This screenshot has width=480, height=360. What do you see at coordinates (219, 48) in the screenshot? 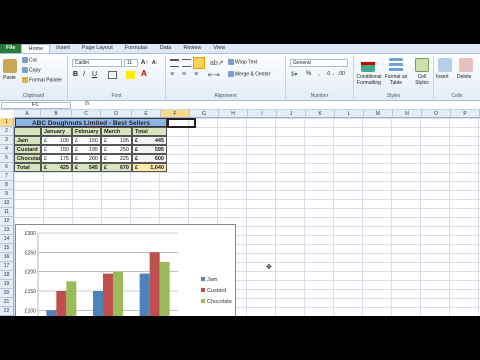
I see `tab-view: View` at bounding box center [219, 48].